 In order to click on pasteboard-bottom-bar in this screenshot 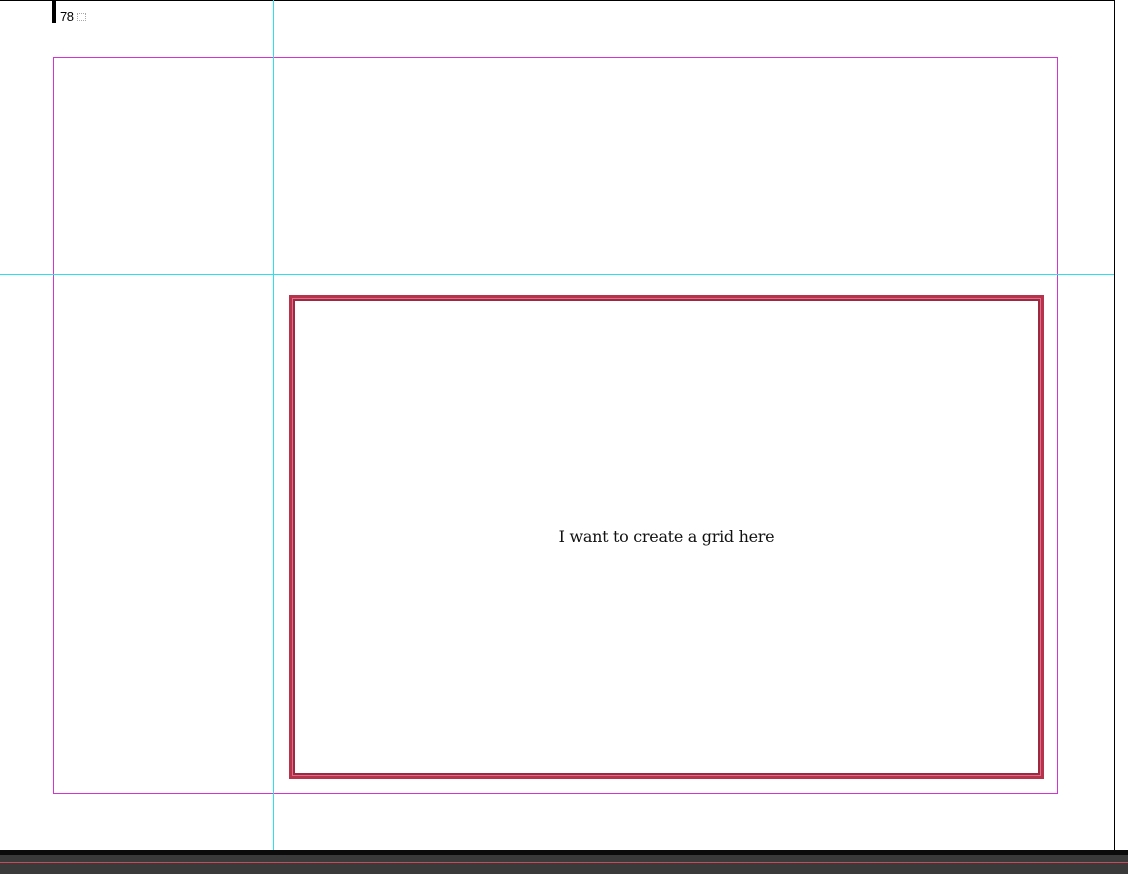, I will do `click(564, 862)`.